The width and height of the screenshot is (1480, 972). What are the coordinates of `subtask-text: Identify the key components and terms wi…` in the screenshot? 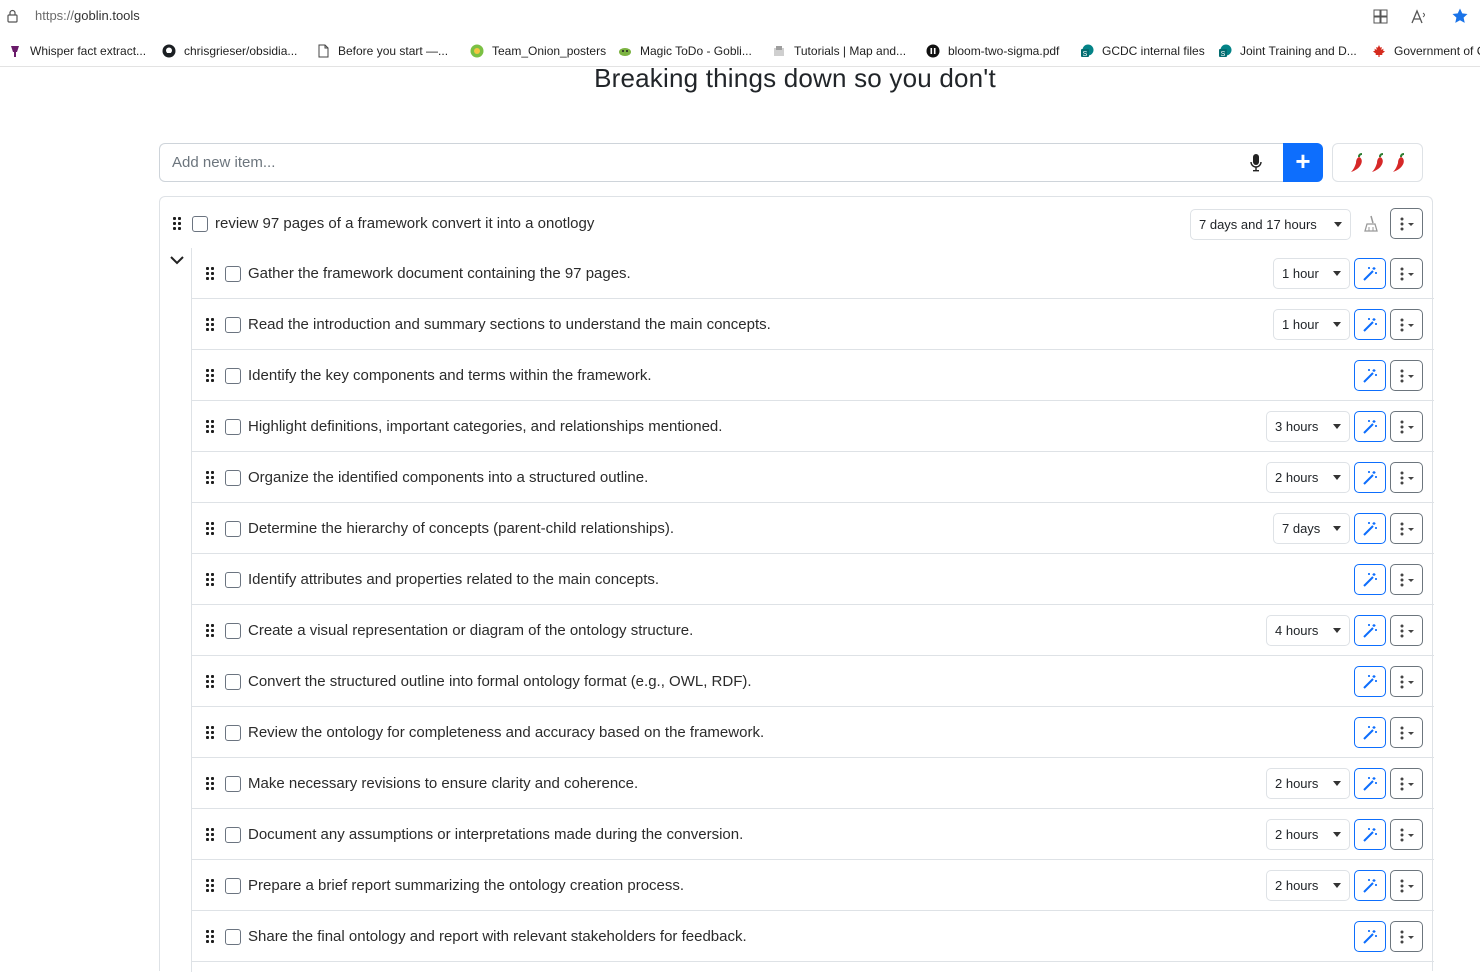 It's located at (450, 375).